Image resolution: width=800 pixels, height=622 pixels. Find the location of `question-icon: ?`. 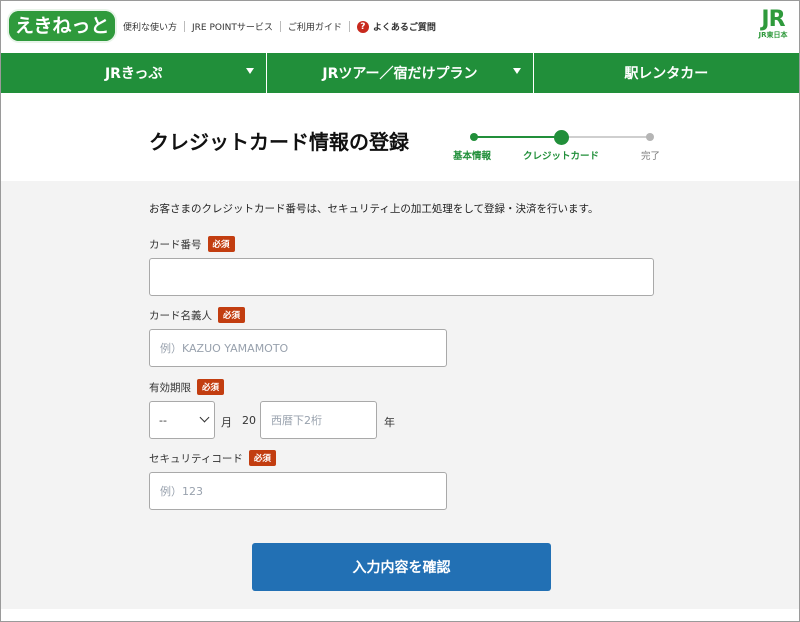

question-icon: ? is located at coordinates (362, 26).